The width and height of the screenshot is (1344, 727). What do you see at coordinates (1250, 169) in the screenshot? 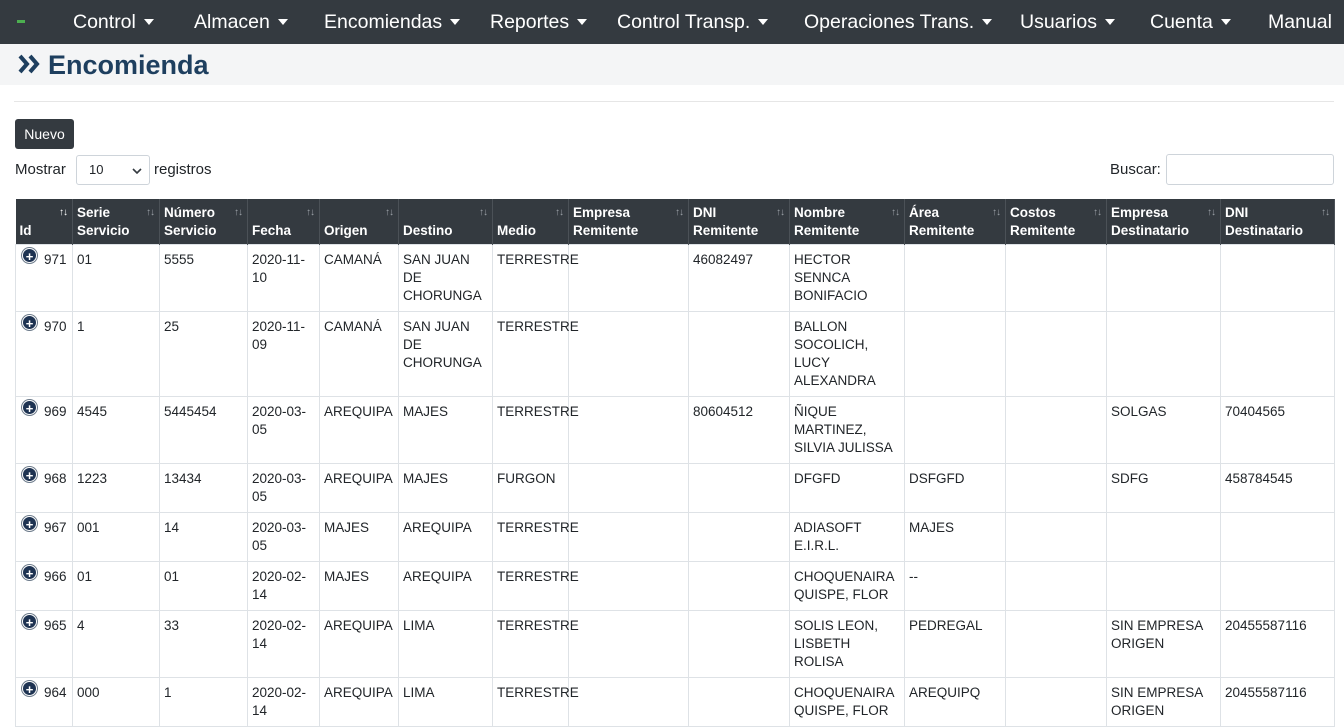
I see `search-input` at bounding box center [1250, 169].